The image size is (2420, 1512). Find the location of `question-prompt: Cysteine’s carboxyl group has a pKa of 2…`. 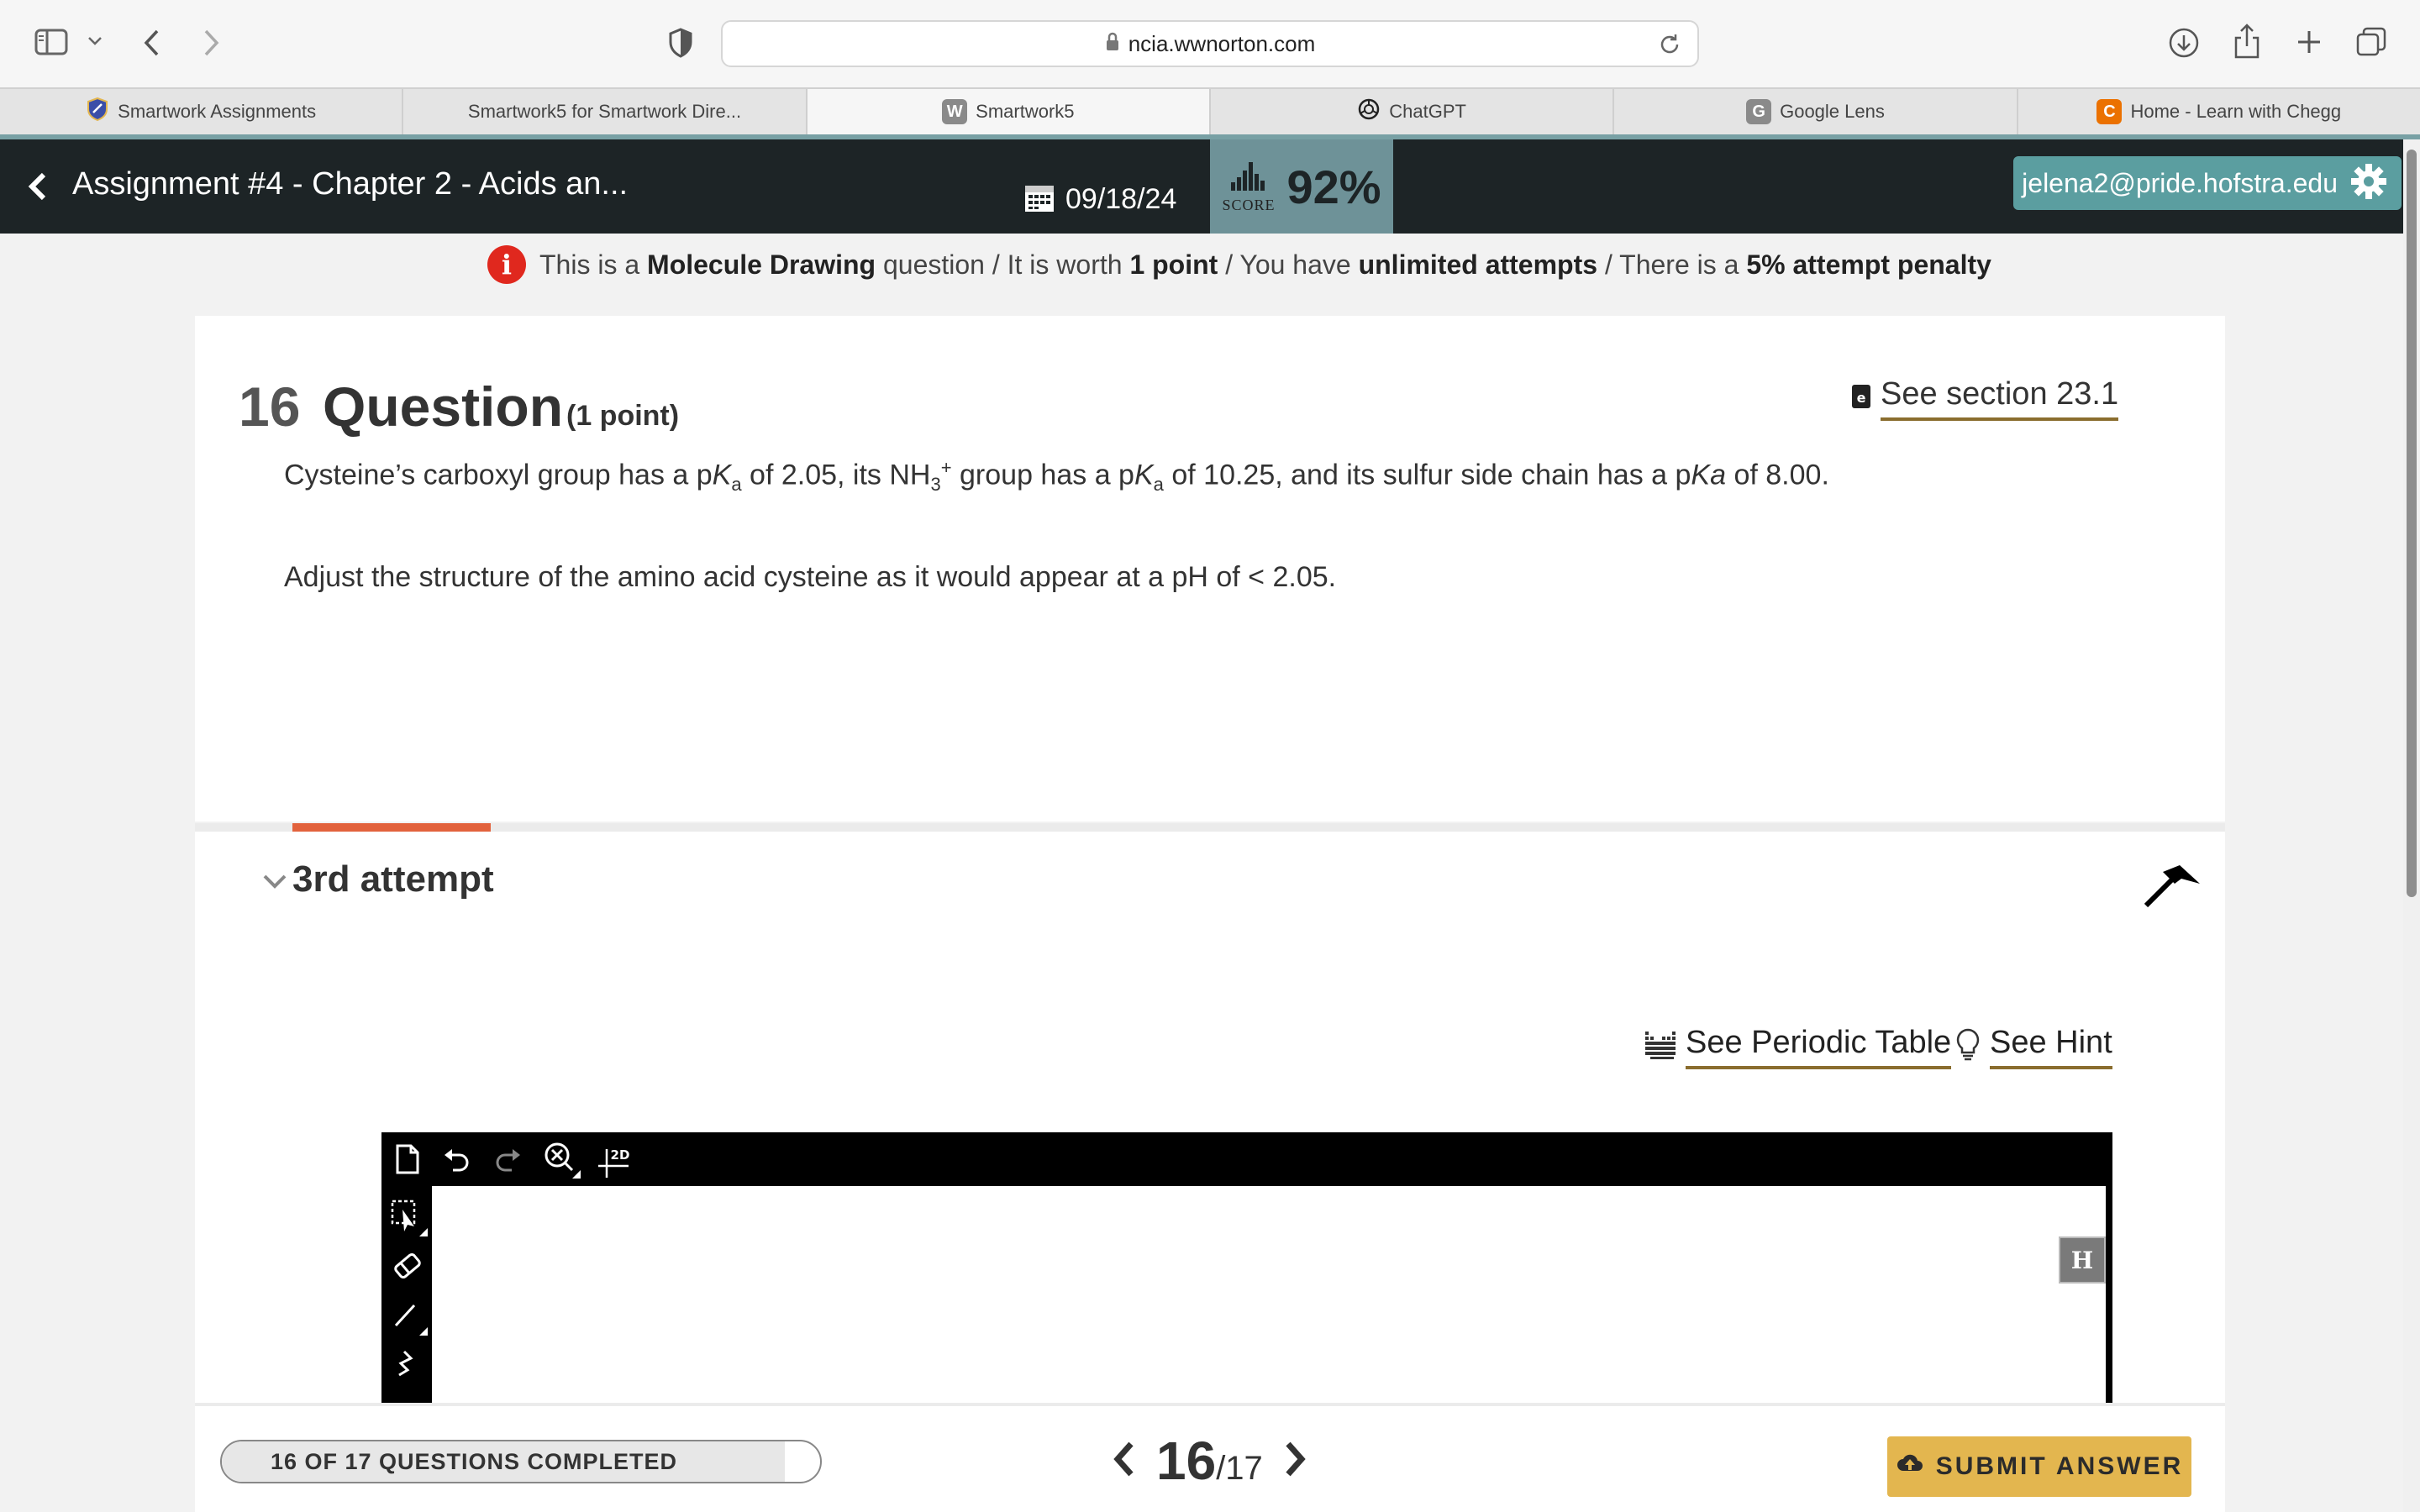

question-prompt: Cysteine’s carboxyl group has a pKa of 2… is located at coordinates (1056, 476).